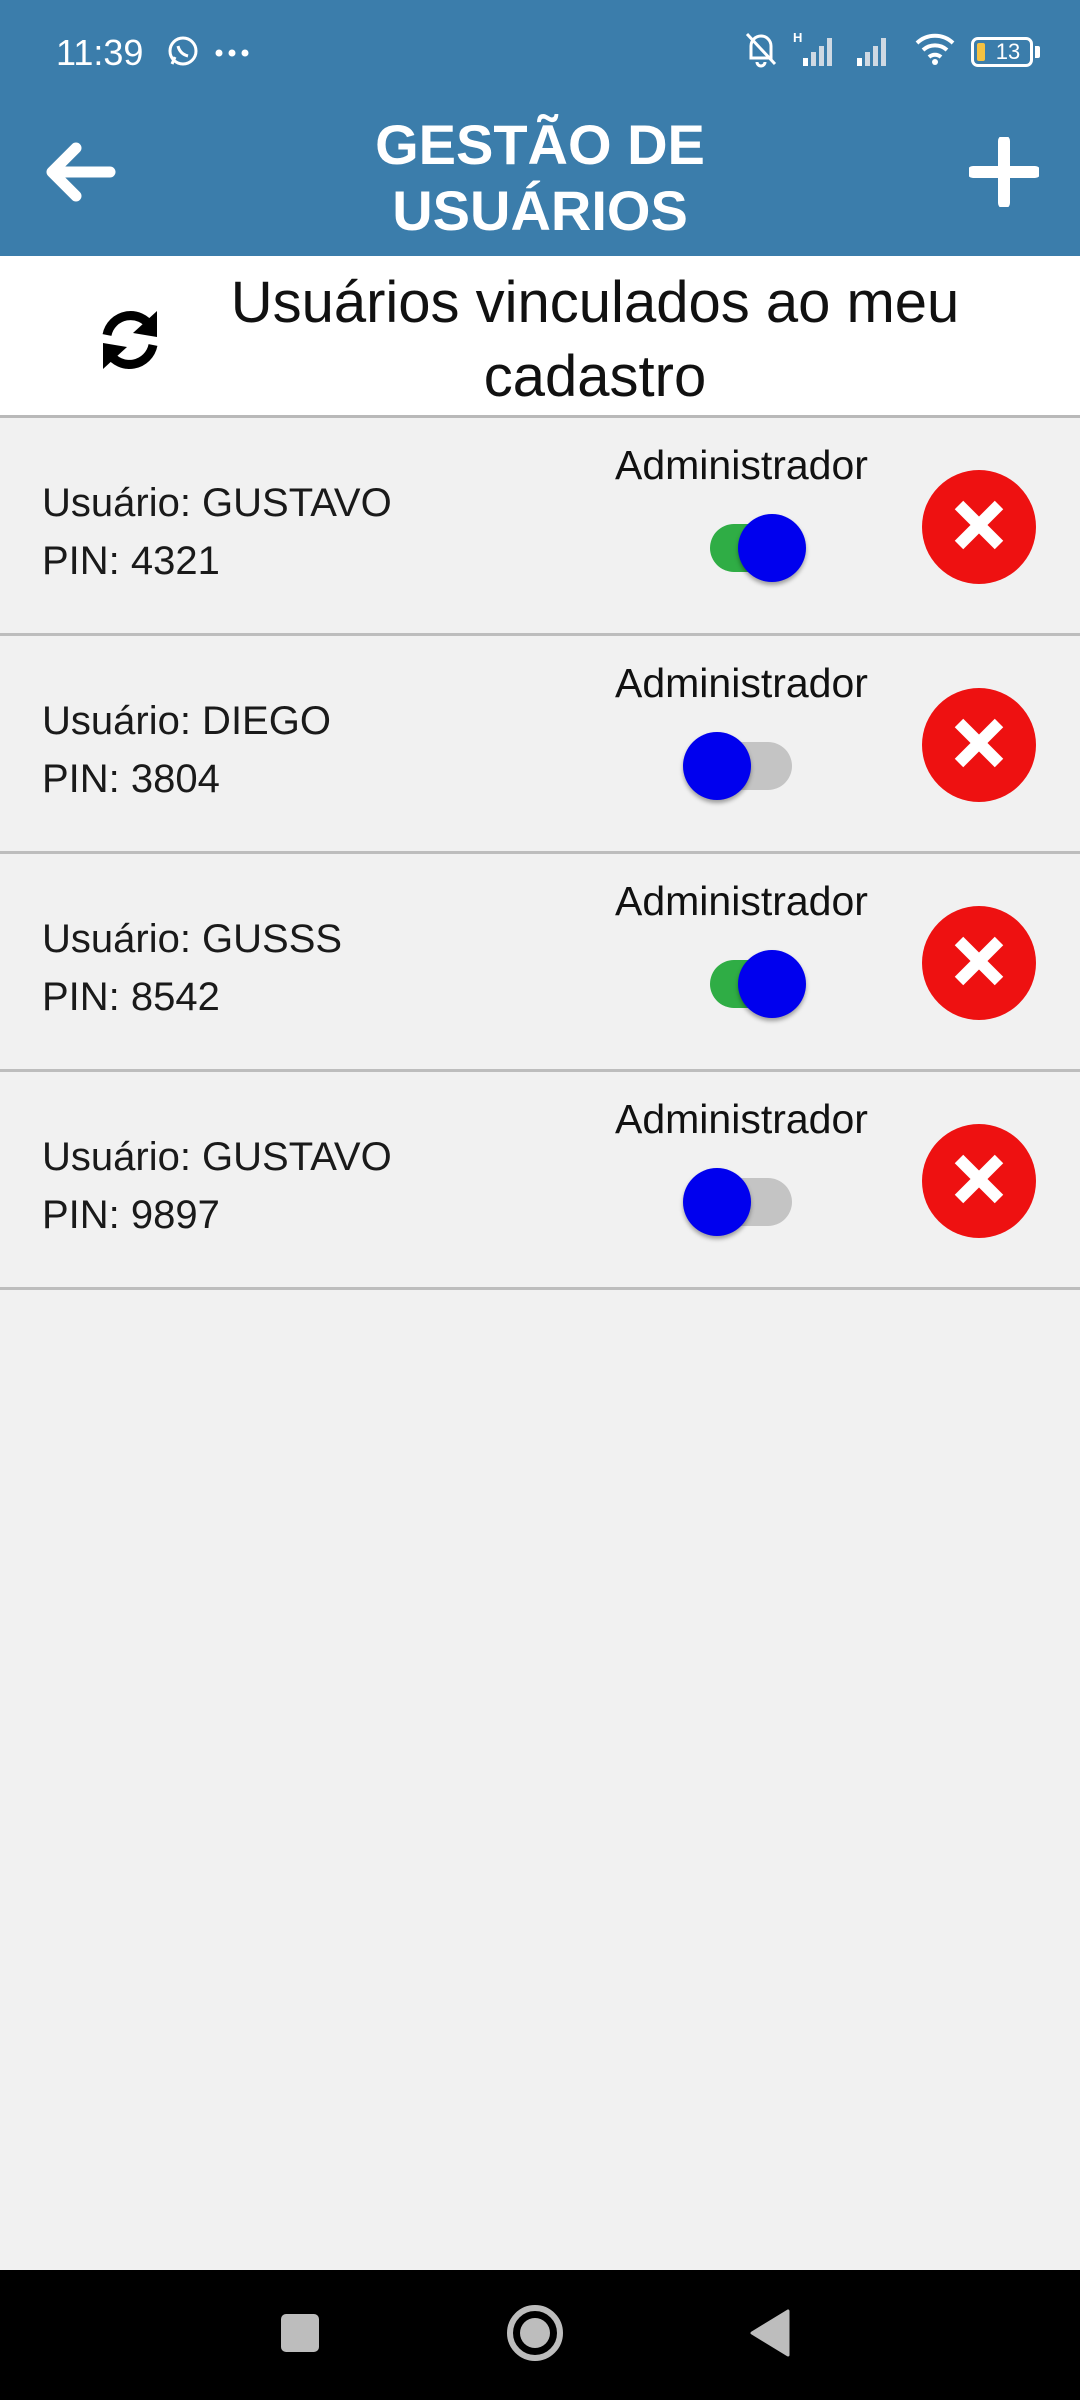 The height and width of the screenshot is (2400, 1080). What do you see at coordinates (540, 963) in the screenshot?
I see `list-item: Usuário: GUSSS PIN: 8542 Administrador` at bounding box center [540, 963].